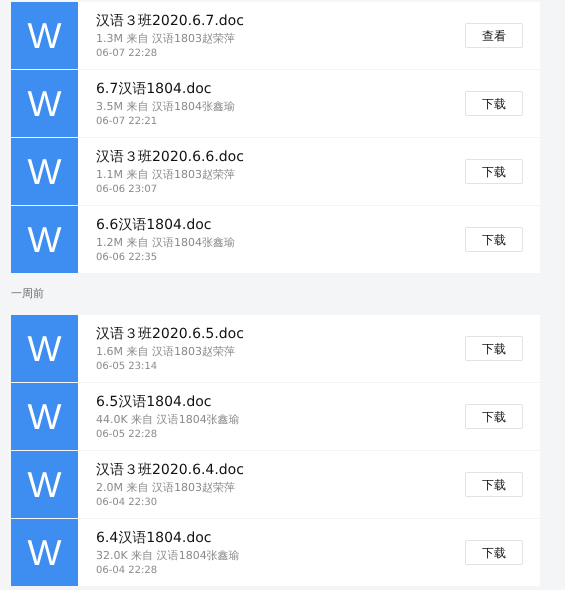 The image size is (565, 590). I want to click on file-name: 汉语３班2020.6.4.doc, so click(170, 470).